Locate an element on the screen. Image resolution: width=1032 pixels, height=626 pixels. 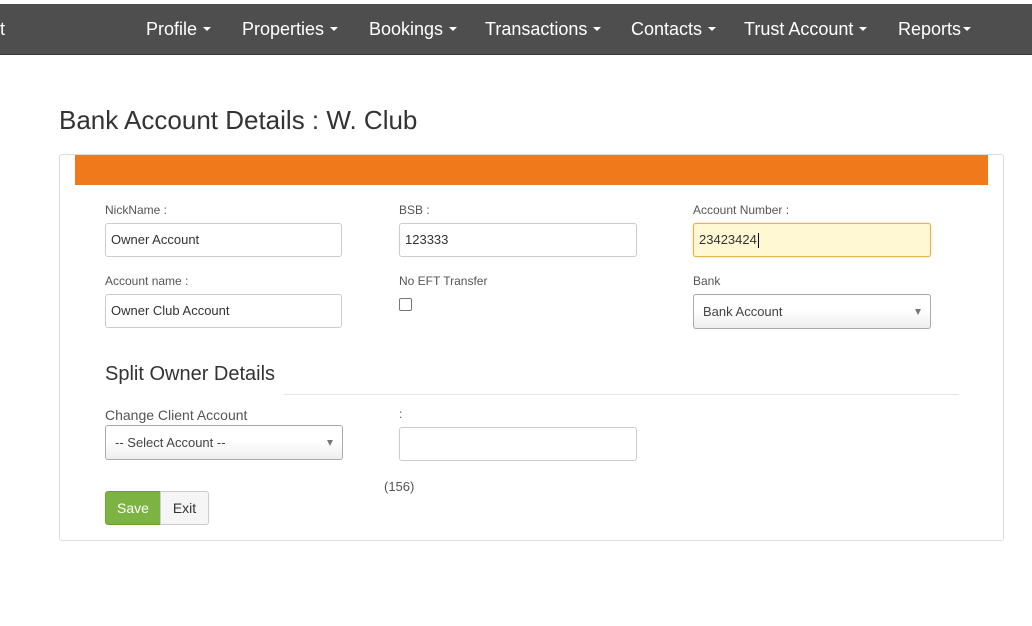
nav-item-label: Trust Account is located at coordinates (799, 29).